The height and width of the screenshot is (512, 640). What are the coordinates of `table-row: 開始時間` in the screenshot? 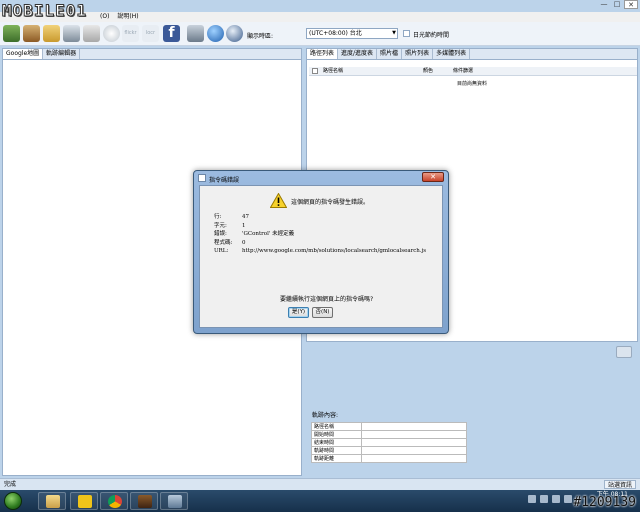 It's located at (389, 434).